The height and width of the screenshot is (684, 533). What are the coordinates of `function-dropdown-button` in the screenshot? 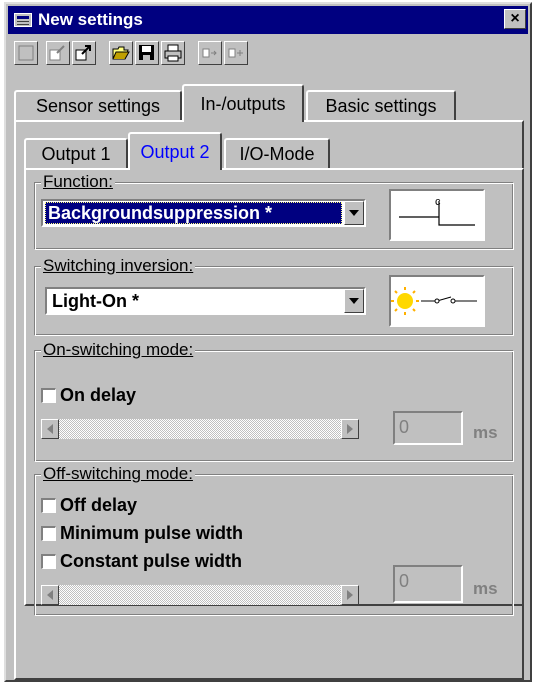 It's located at (354, 213).